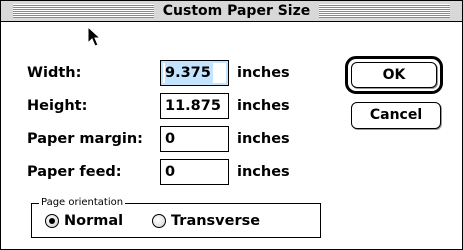 This screenshot has width=463, height=250. I want to click on paper-feed-field: 0, so click(194, 172).